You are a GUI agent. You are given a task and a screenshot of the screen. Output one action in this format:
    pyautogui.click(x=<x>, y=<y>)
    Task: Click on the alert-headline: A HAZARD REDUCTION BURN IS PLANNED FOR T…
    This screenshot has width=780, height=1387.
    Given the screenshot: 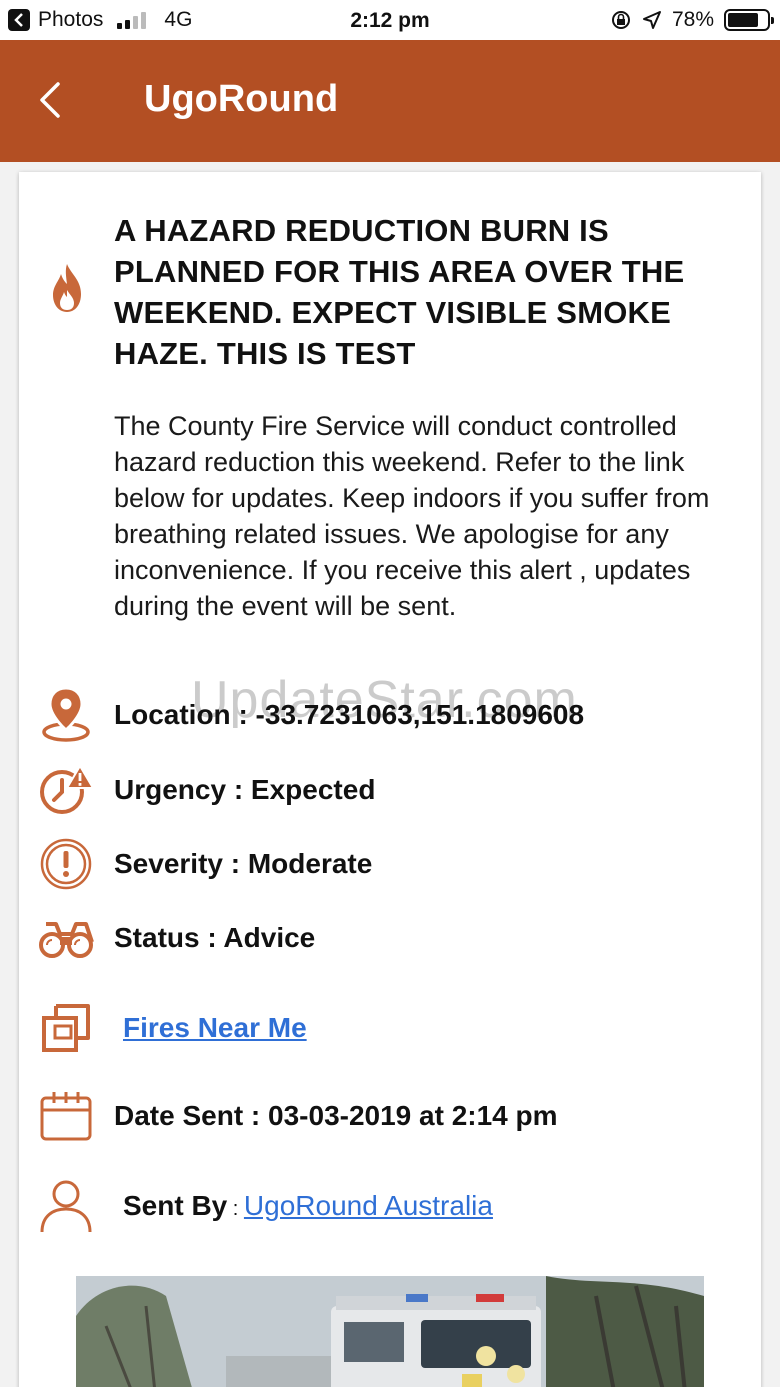 What is the action you would take?
    pyautogui.click(x=399, y=292)
    